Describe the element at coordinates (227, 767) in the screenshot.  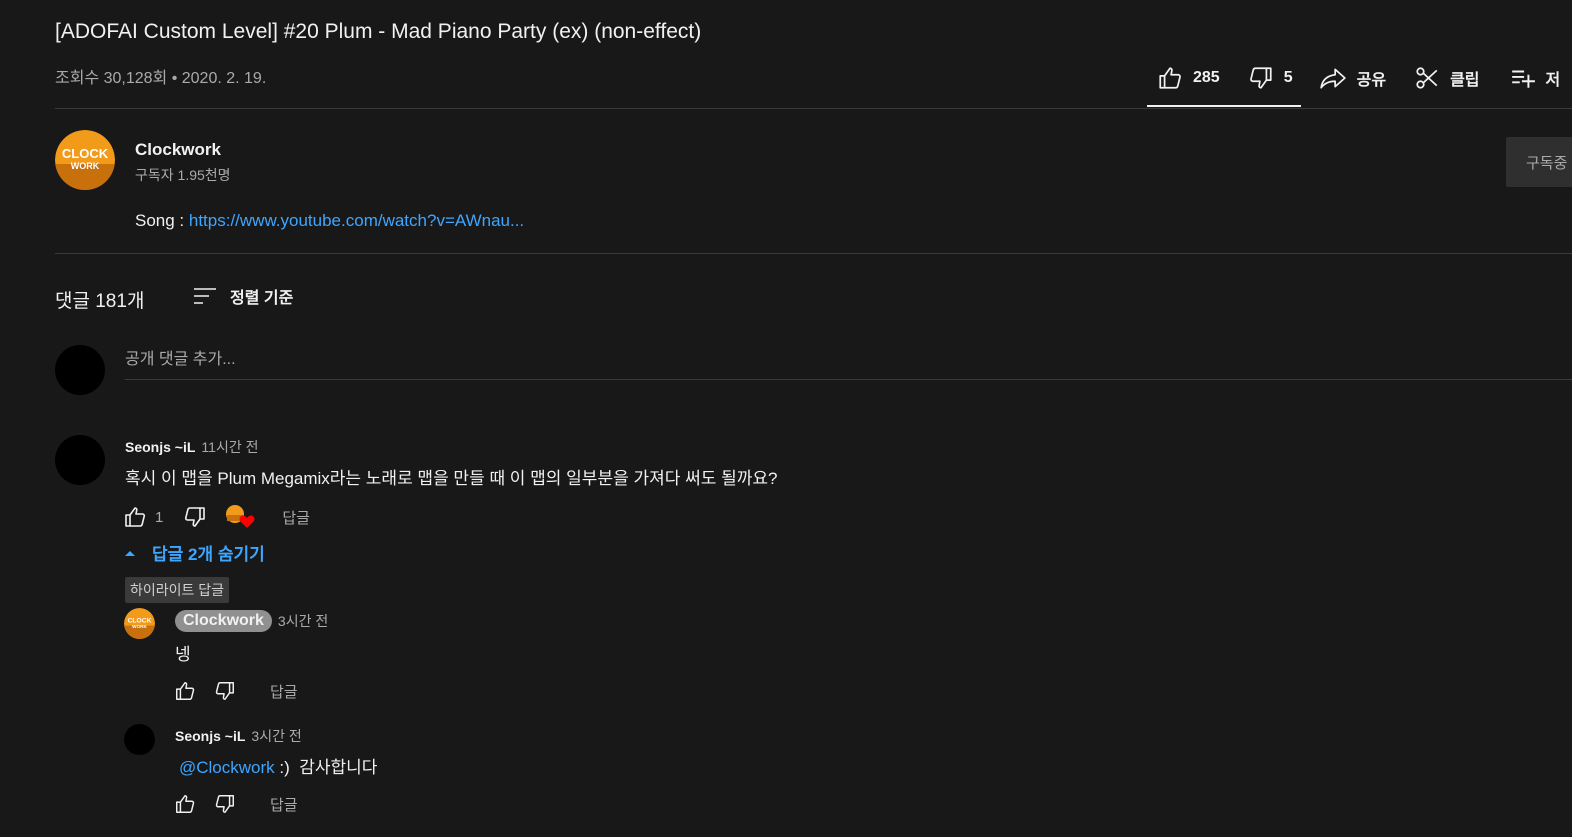
I see `mention-link: @Clockwork` at that location.